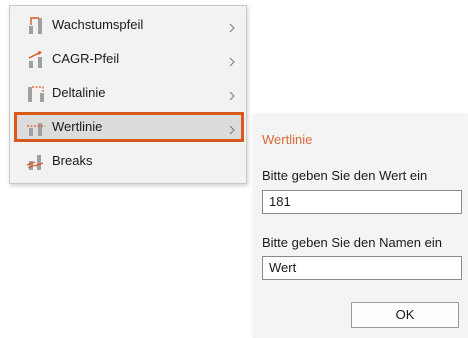  I want to click on menu-item-label: Breaks, so click(72, 160).